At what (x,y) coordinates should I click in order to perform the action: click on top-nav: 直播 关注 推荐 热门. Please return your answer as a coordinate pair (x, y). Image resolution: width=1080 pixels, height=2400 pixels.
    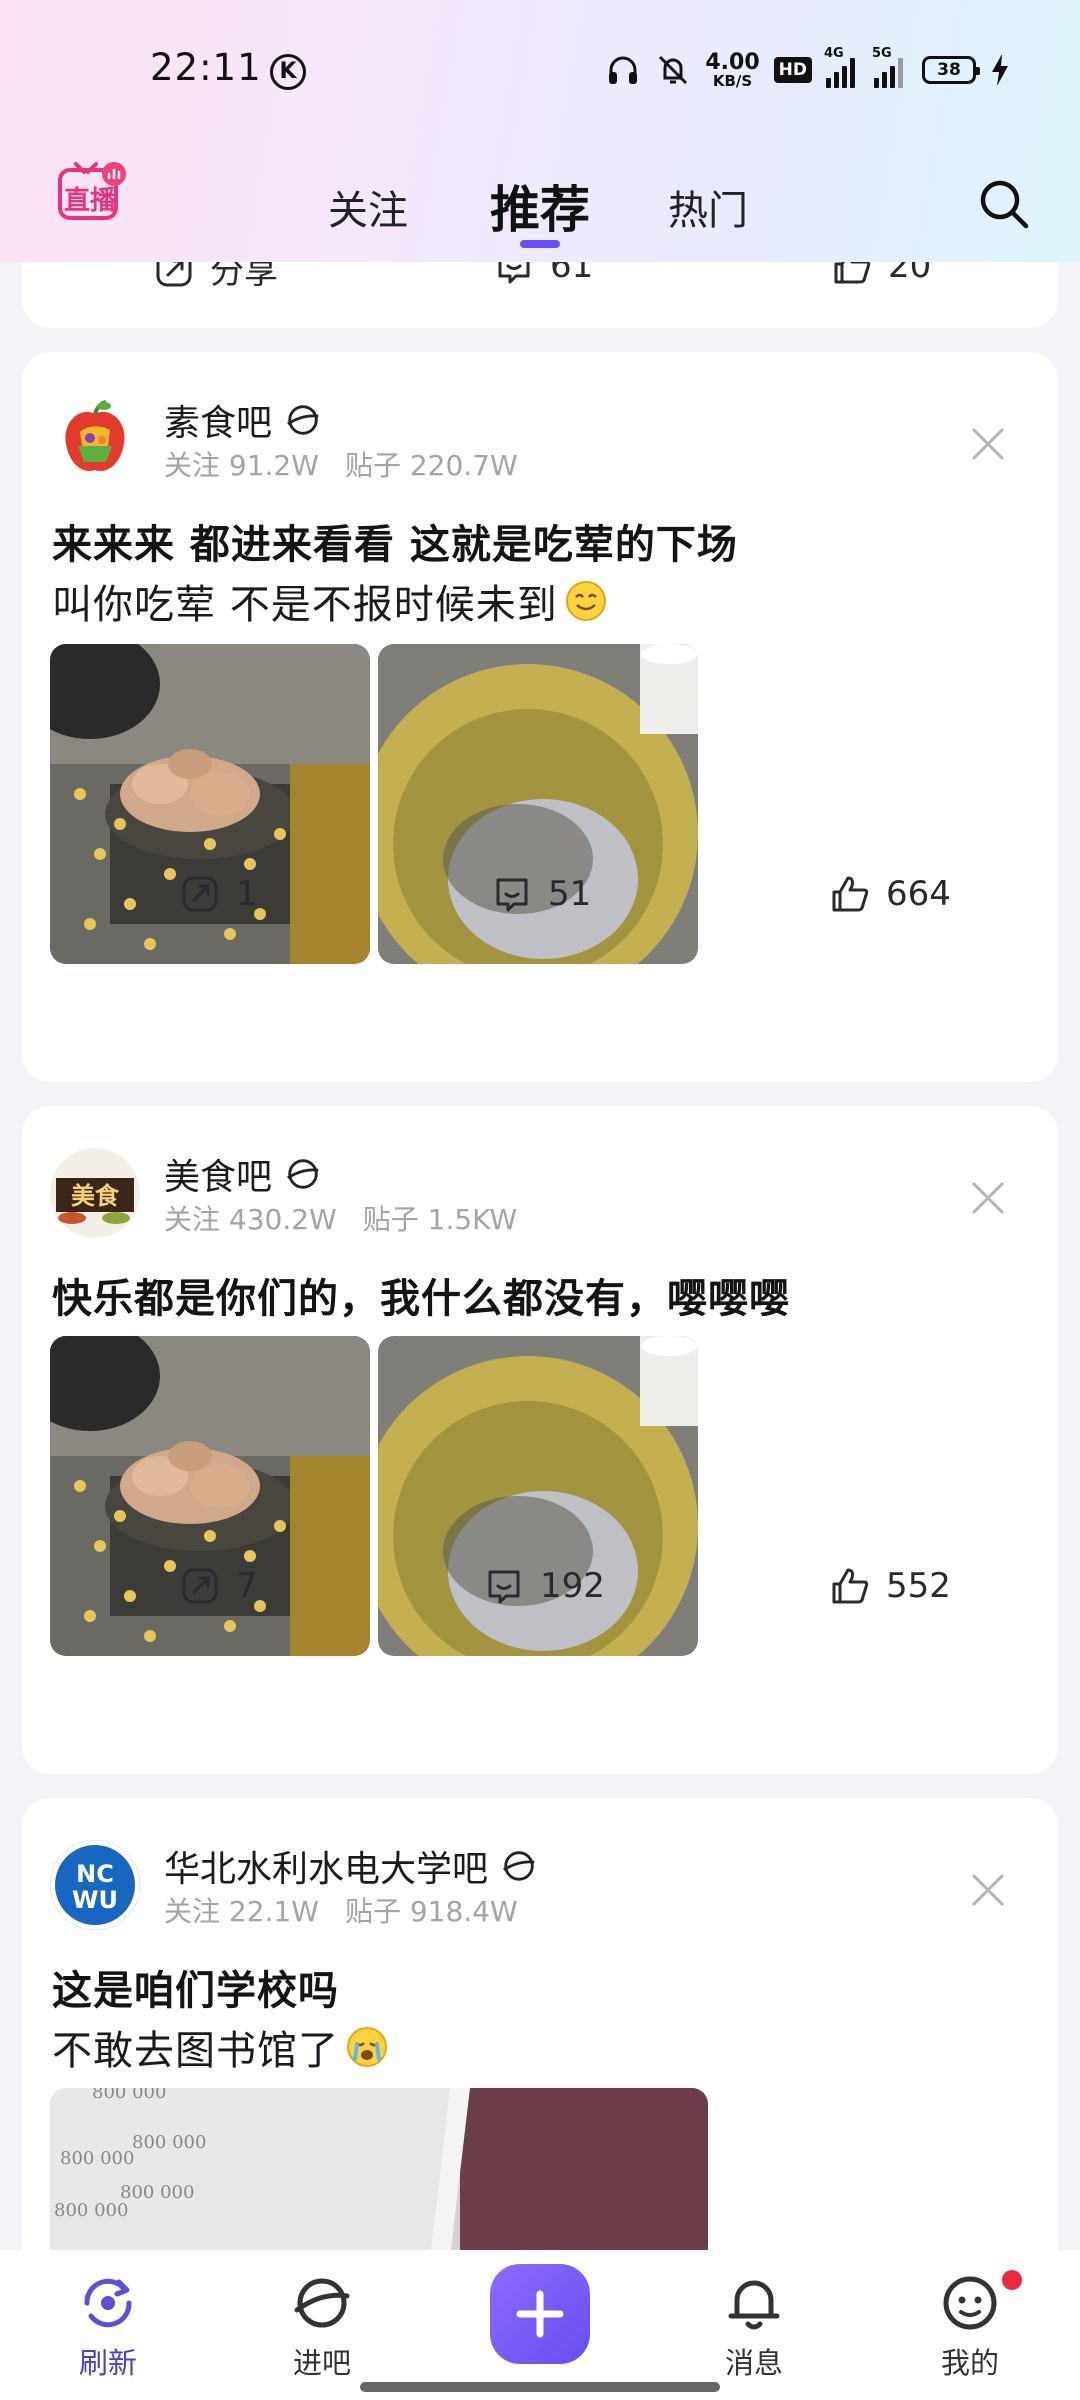
    Looking at the image, I should click on (540, 201).